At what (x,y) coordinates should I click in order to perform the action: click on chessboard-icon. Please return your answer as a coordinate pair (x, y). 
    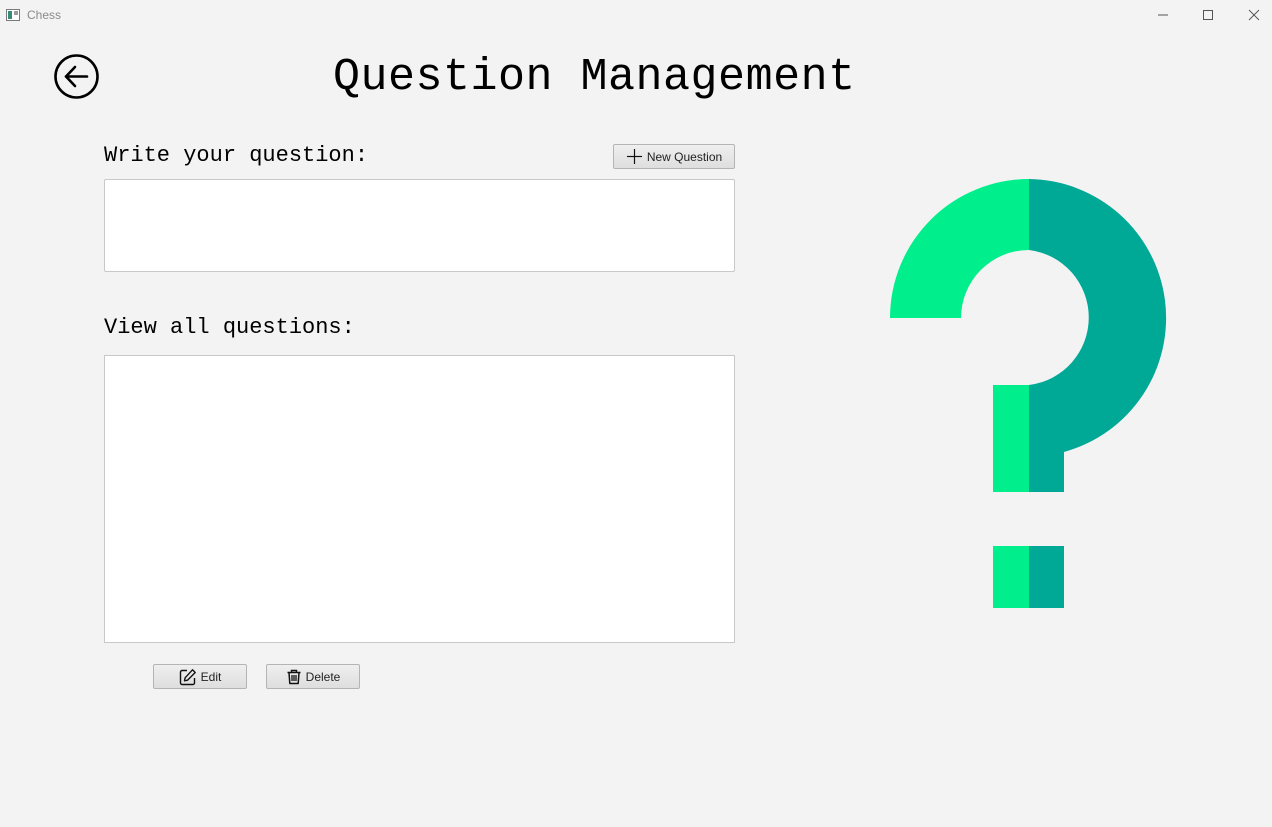
    Looking at the image, I should click on (13, 15).